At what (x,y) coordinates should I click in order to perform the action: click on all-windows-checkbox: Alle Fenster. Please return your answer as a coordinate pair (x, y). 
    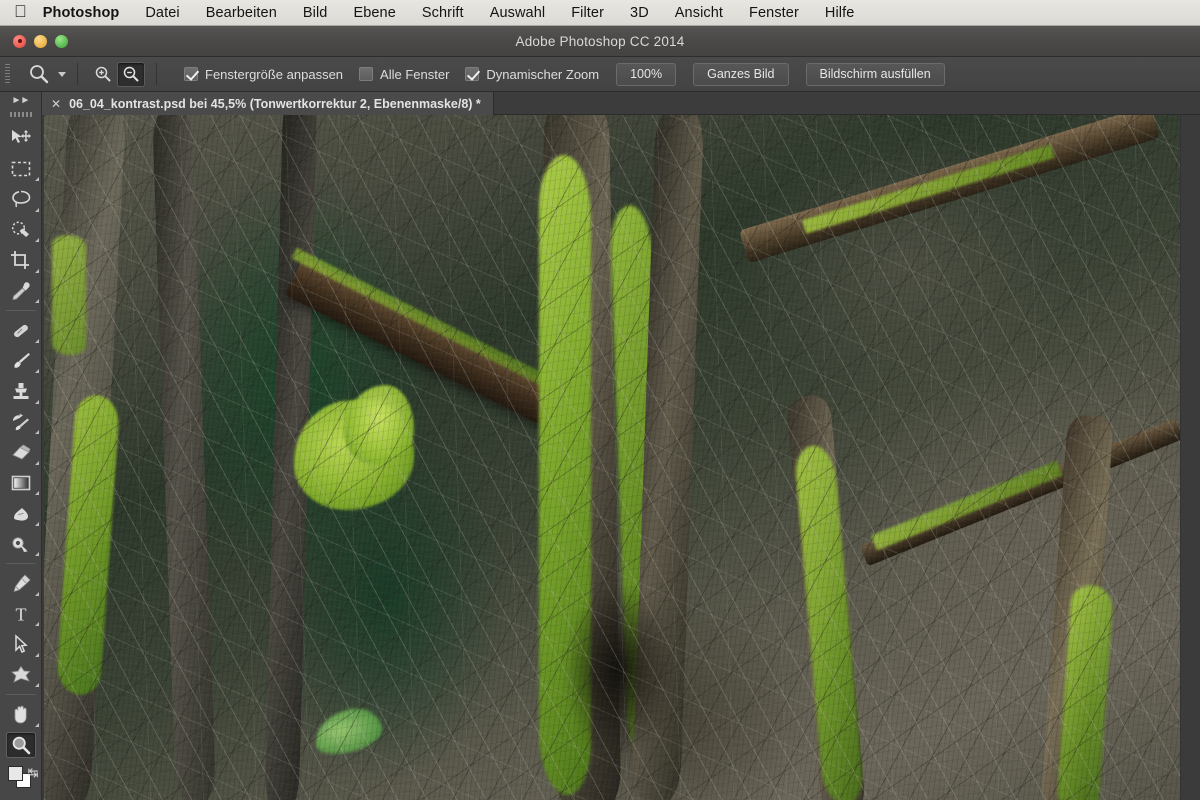
    Looking at the image, I should click on (404, 74).